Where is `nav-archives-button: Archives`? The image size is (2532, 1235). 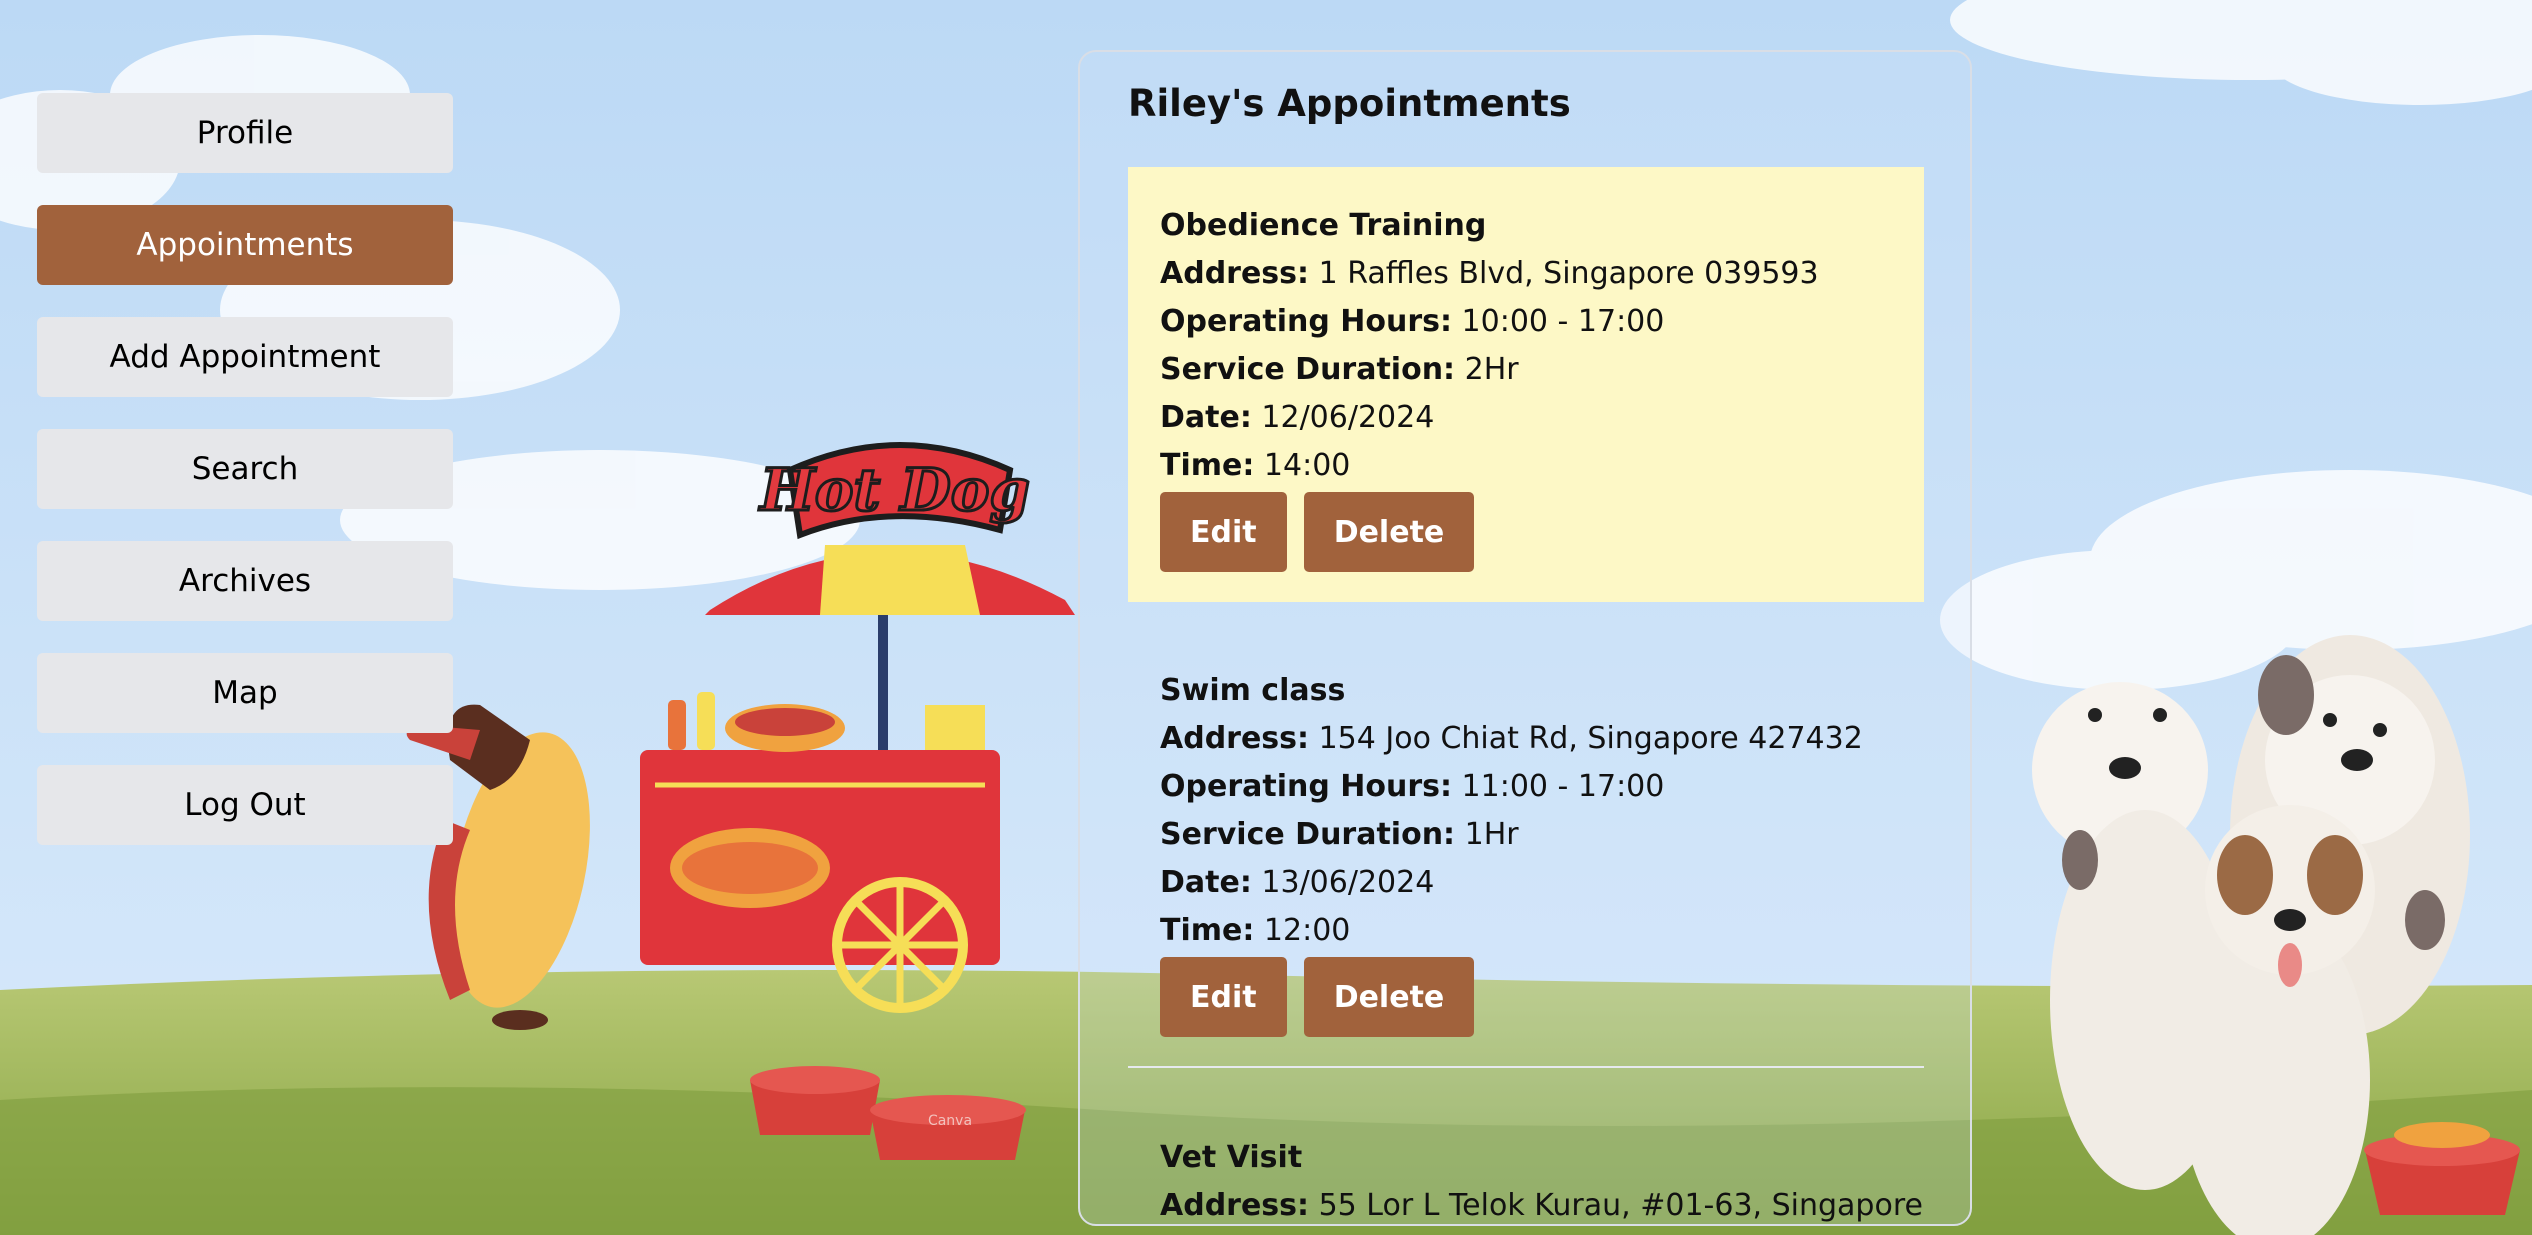 nav-archives-button: Archives is located at coordinates (245, 581).